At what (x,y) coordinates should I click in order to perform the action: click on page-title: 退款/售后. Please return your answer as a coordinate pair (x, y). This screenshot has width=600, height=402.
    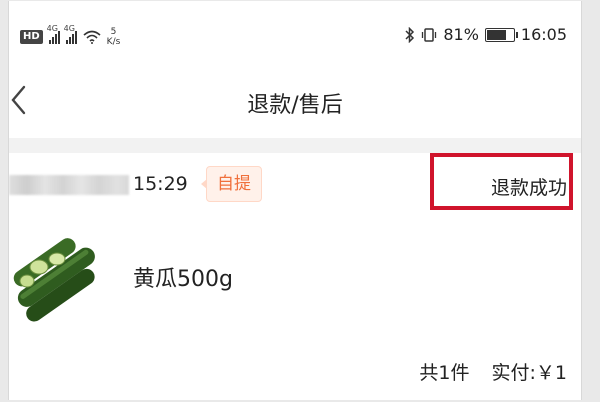
    Looking at the image, I should click on (295, 105).